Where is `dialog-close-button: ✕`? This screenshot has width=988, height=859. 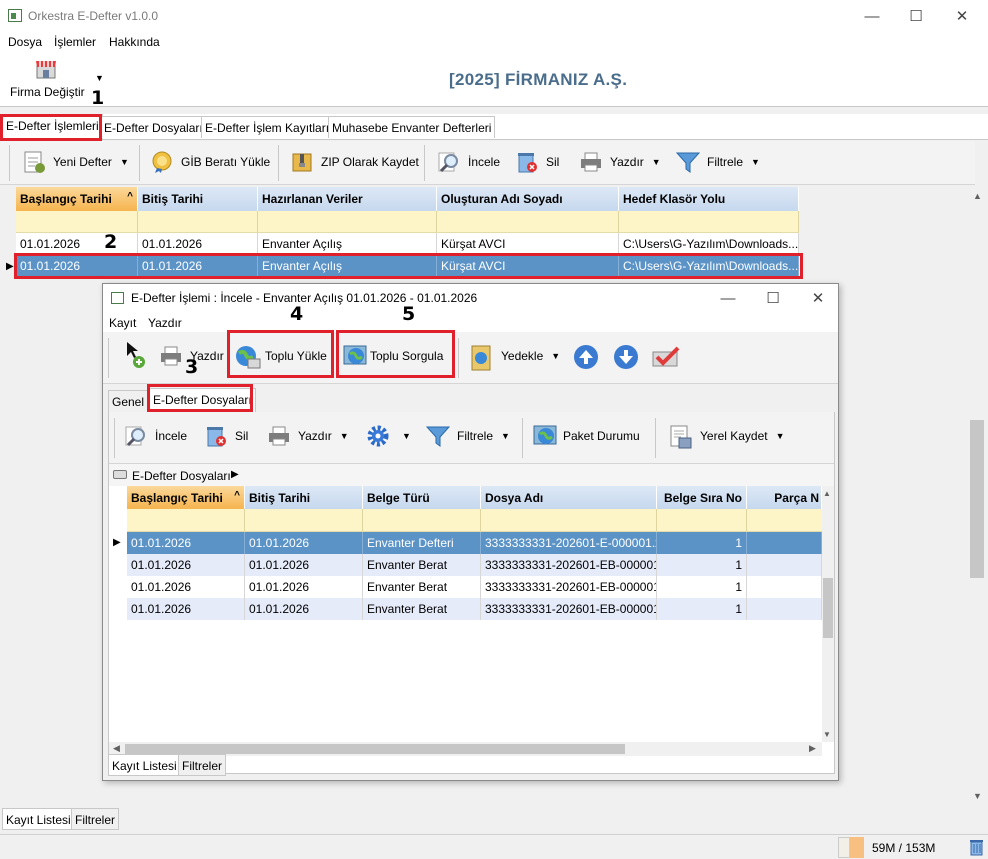 dialog-close-button: ✕ is located at coordinates (818, 298).